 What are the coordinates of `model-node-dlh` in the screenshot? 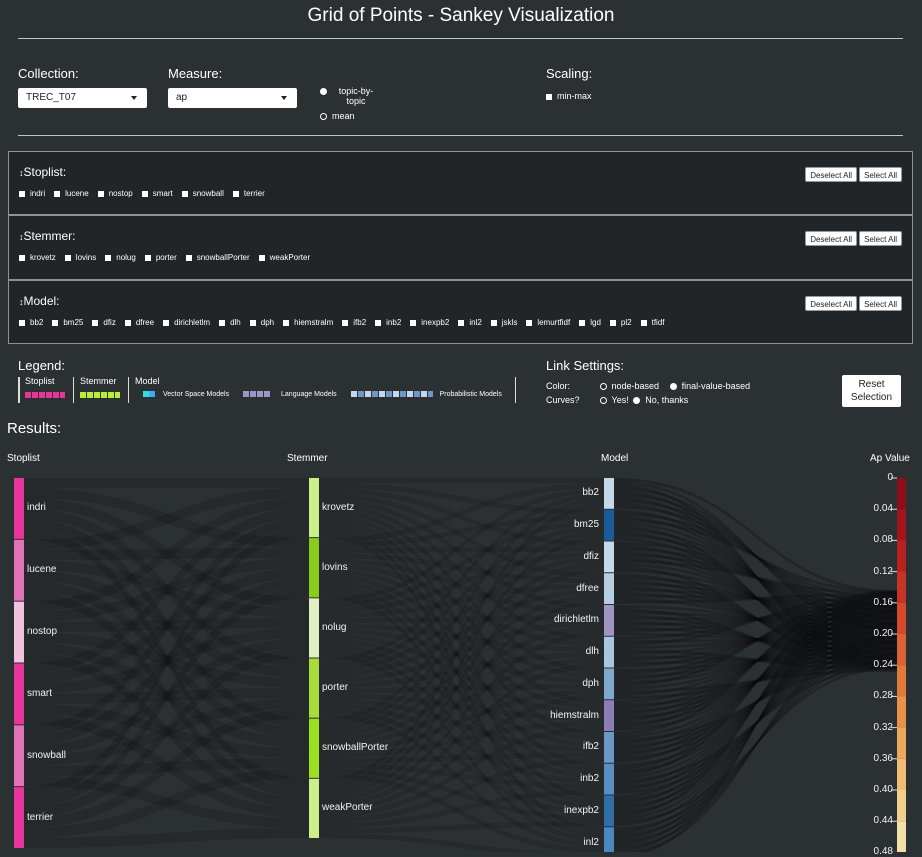 It's located at (609, 652).